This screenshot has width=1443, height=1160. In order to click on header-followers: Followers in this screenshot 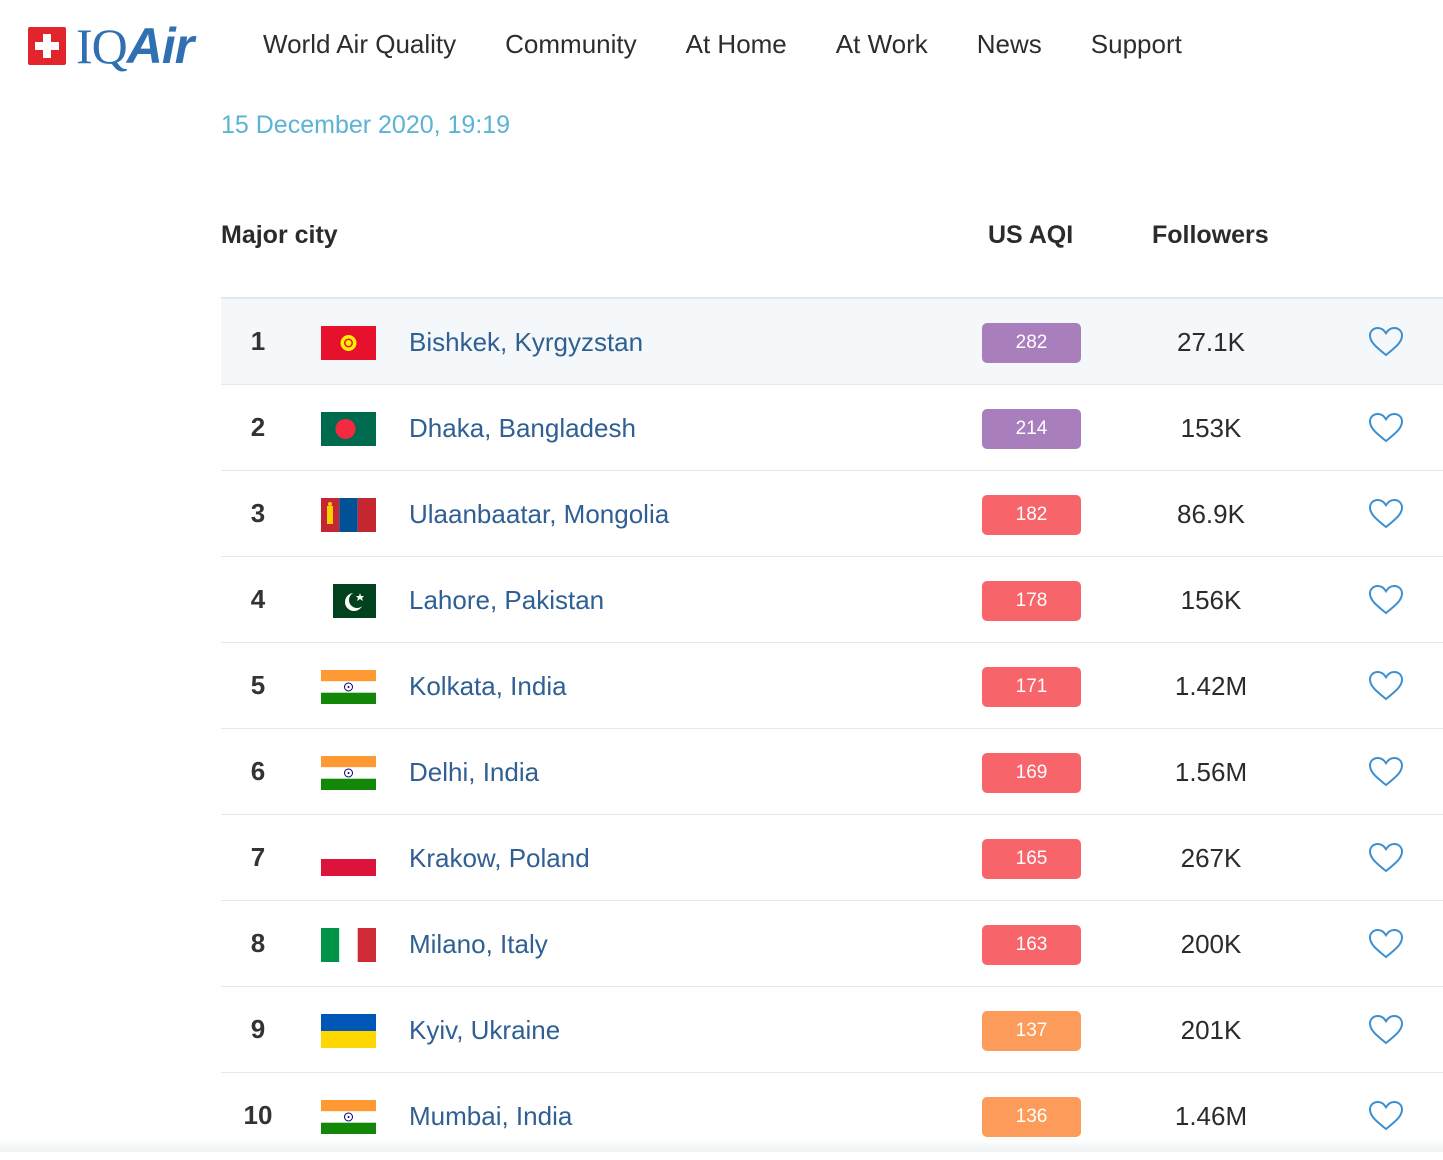, I will do `click(1210, 235)`.